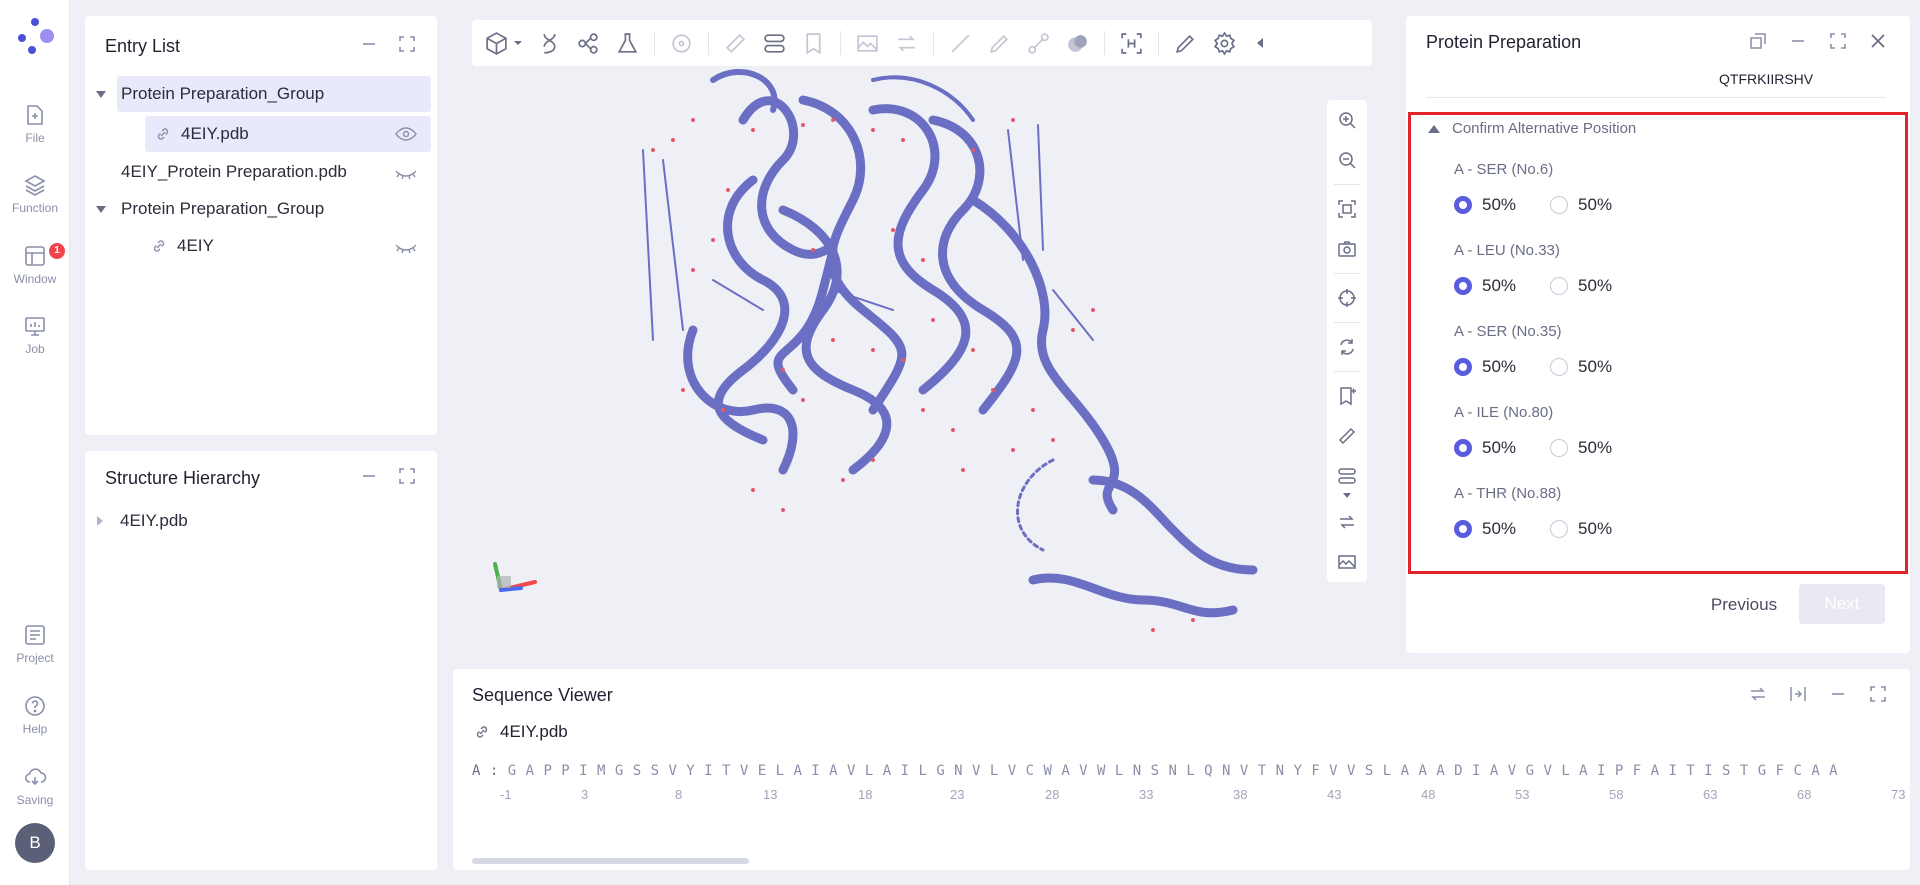  I want to click on notification-badge: 1, so click(57, 251).